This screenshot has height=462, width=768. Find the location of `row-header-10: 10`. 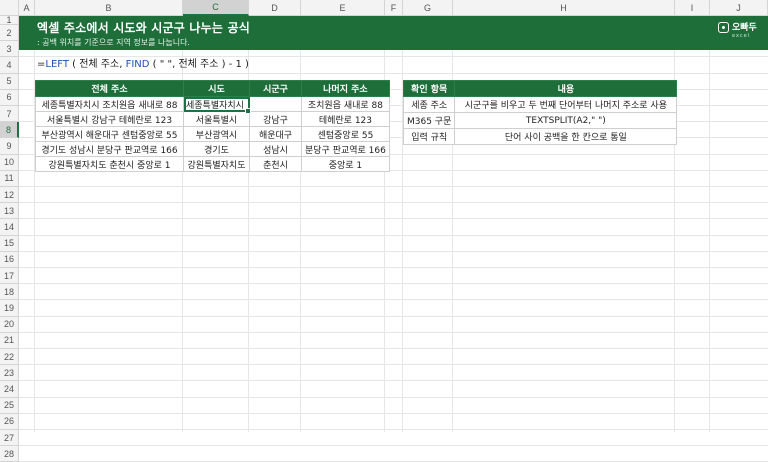

row-header-10: 10 is located at coordinates (9, 162).